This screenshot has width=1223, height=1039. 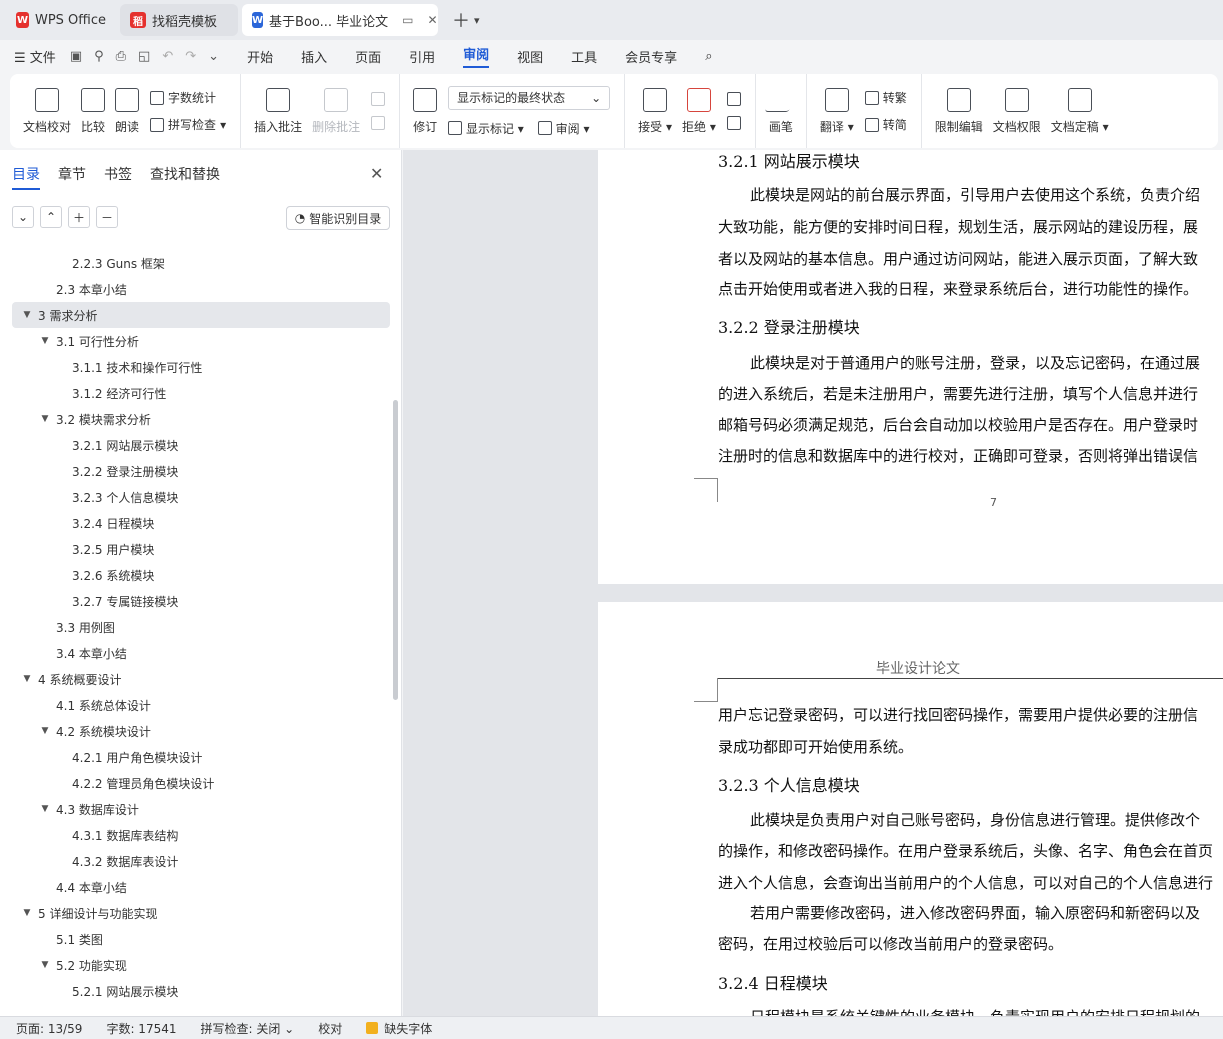 What do you see at coordinates (76, 56) in the screenshot?
I see `save-icon: ▣` at bounding box center [76, 56].